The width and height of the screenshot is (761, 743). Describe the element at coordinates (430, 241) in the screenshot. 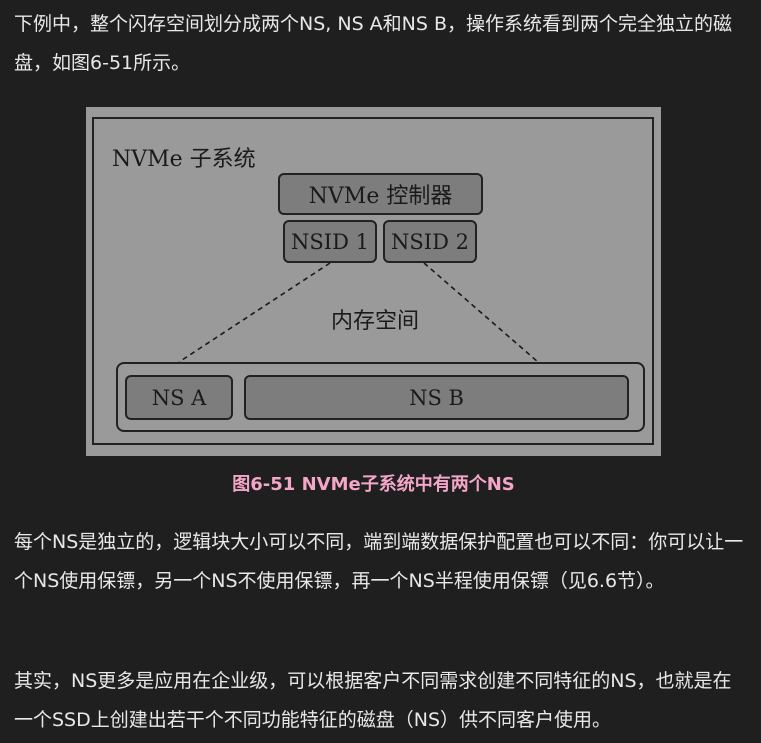

I see `nsid2-box: NSID 2` at that location.